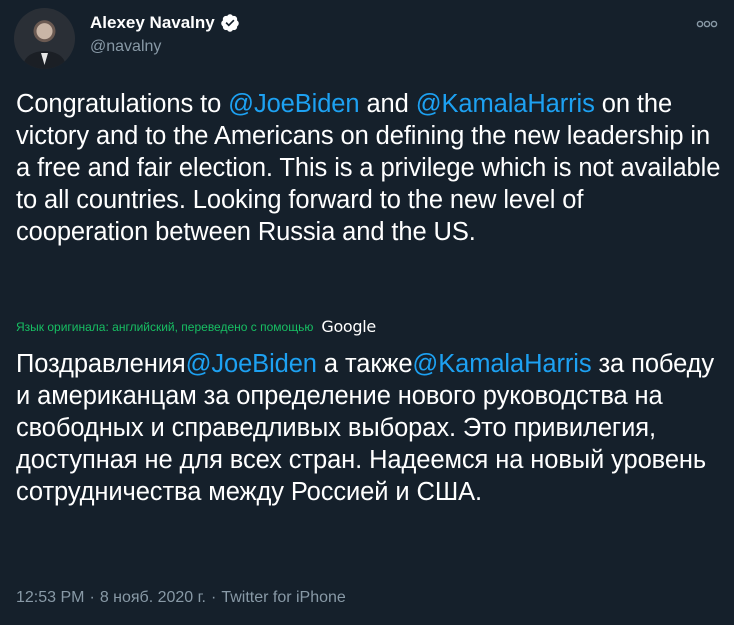 The width and height of the screenshot is (734, 625). I want to click on text-segment: Congratulations to, so click(122, 104).